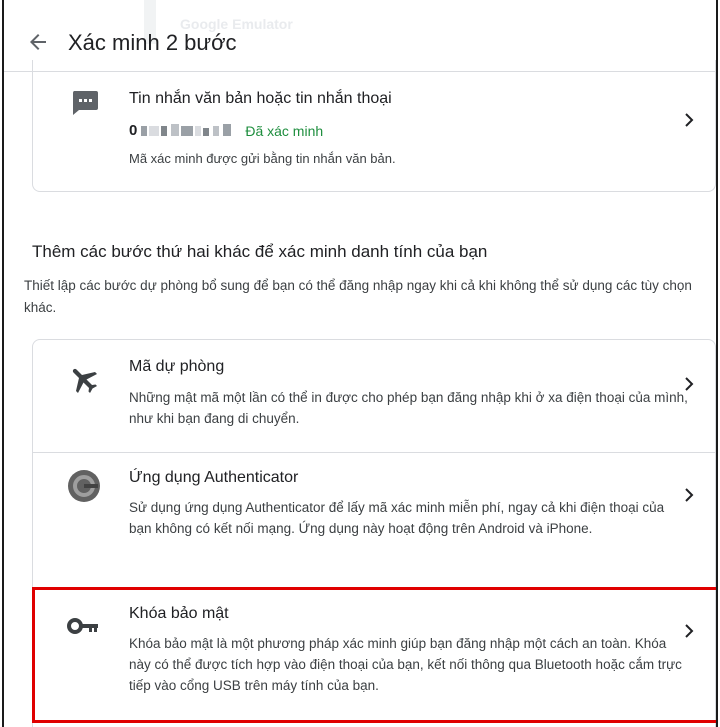 This screenshot has width=720, height=727. What do you see at coordinates (284, 130) in the screenshot?
I see `verified-label: Đã xác minh` at bounding box center [284, 130].